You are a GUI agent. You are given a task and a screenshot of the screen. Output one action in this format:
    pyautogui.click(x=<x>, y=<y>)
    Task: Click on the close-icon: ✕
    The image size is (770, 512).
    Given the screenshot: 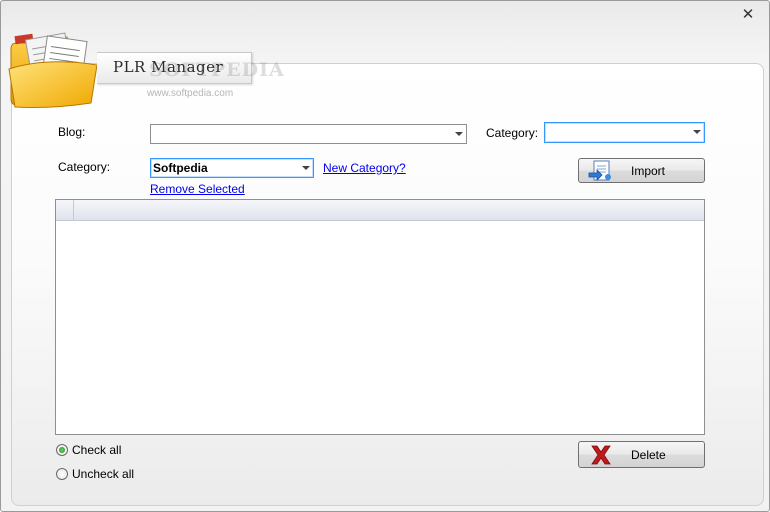 What is the action you would take?
    pyautogui.click(x=748, y=14)
    